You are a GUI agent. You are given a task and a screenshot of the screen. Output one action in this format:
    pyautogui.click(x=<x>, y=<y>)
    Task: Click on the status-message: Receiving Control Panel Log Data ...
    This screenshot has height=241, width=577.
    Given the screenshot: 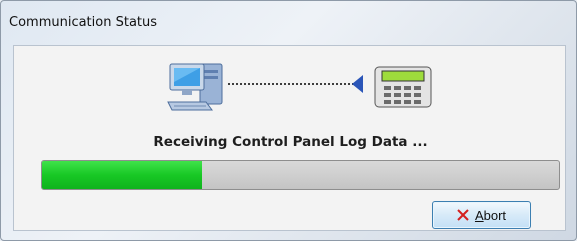 What is the action you would take?
    pyautogui.click(x=290, y=142)
    